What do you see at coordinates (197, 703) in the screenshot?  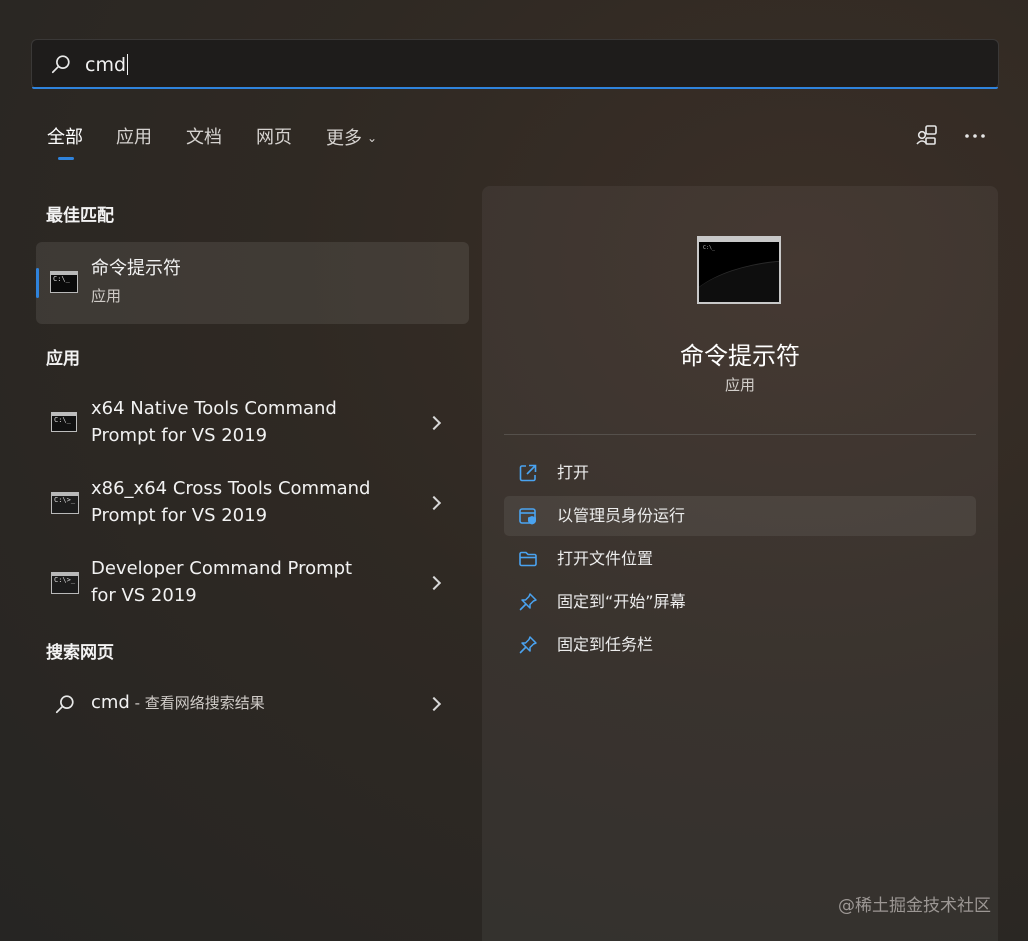 I see `web-search-suffix: - 查看网络搜索结果` at bounding box center [197, 703].